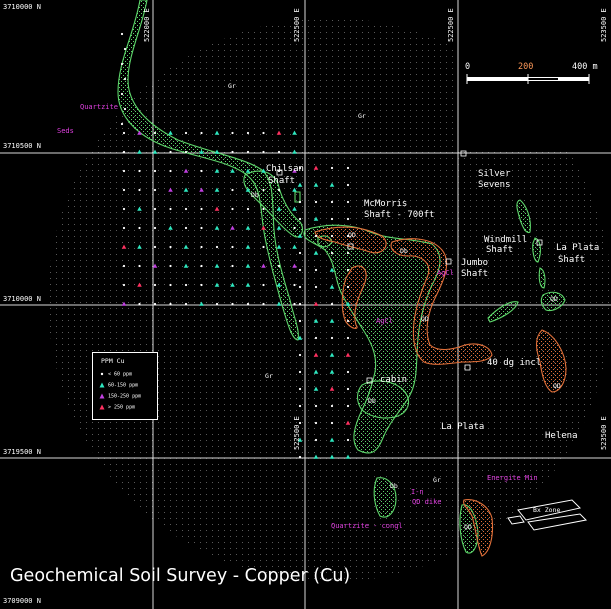 This screenshot has height=609, width=611. I want to click on unit-energite: Energite Min, so click(512, 478).